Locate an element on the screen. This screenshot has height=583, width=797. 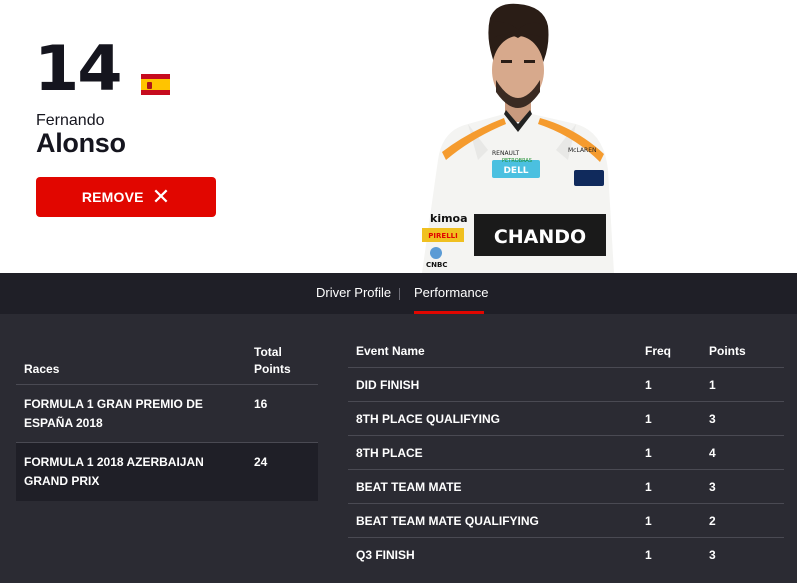
event-name: 8TH PLACE QUALIFYING is located at coordinates (428, 419).